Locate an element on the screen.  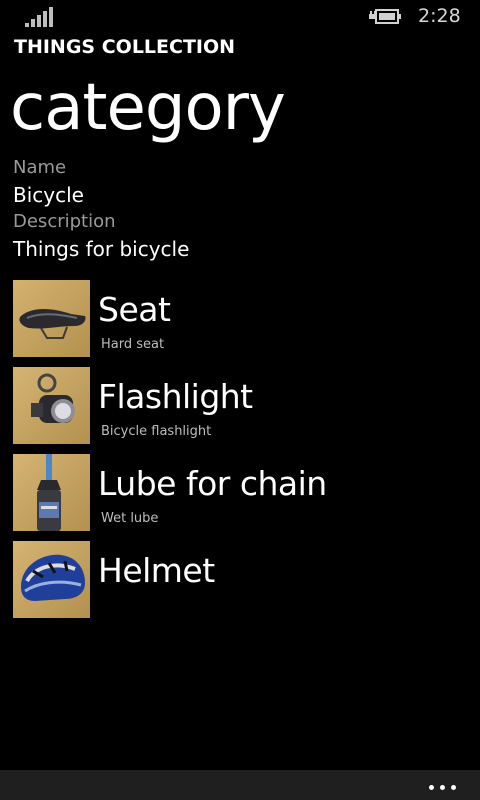
app-bar is located at coordinates (240, 785).